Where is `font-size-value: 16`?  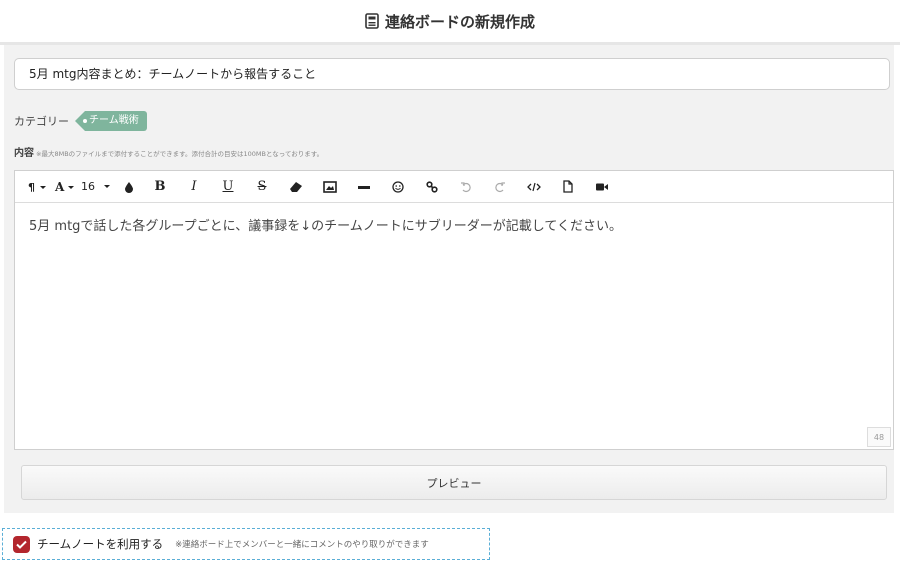
font-size-value: 16 is located at coordinates (88, 186).